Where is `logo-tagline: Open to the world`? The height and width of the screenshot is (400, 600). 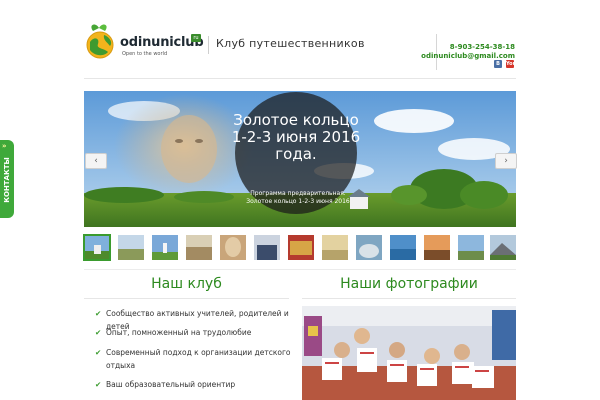
logo-tagline: Open to the world is located at coordinates (145, 54).